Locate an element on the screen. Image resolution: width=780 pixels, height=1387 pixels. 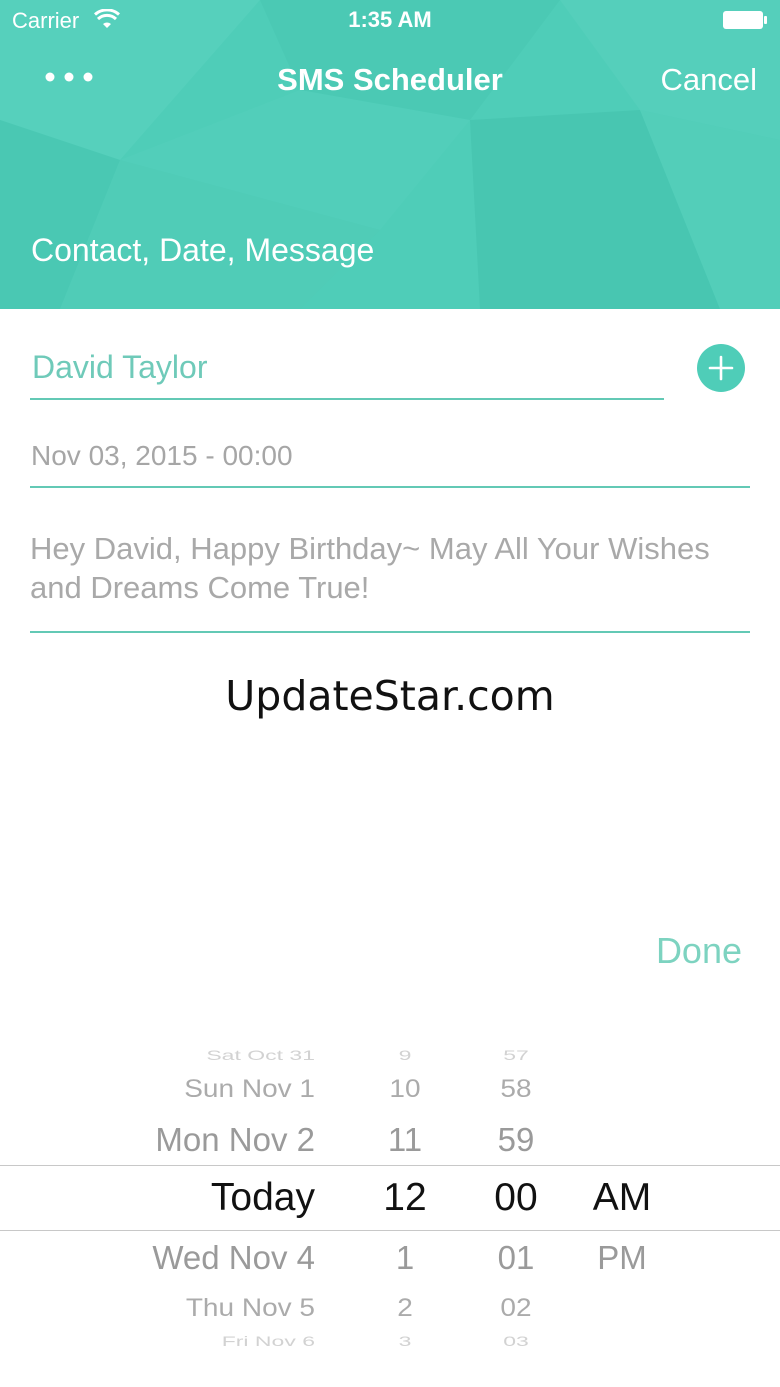
status-bar: Carrier 1:35 AM is located at coordinates (390, 20).